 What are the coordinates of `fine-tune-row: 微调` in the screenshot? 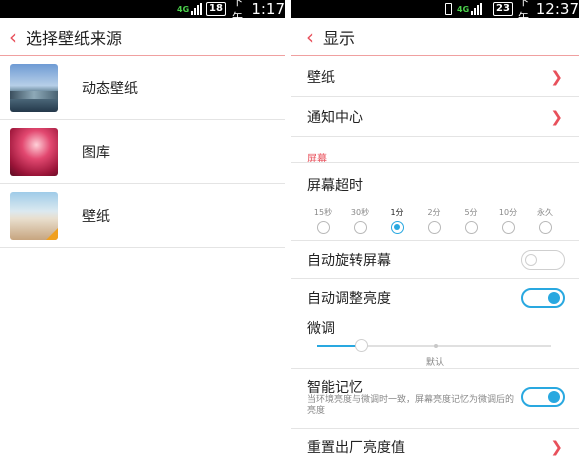 It's located at (435, 328).